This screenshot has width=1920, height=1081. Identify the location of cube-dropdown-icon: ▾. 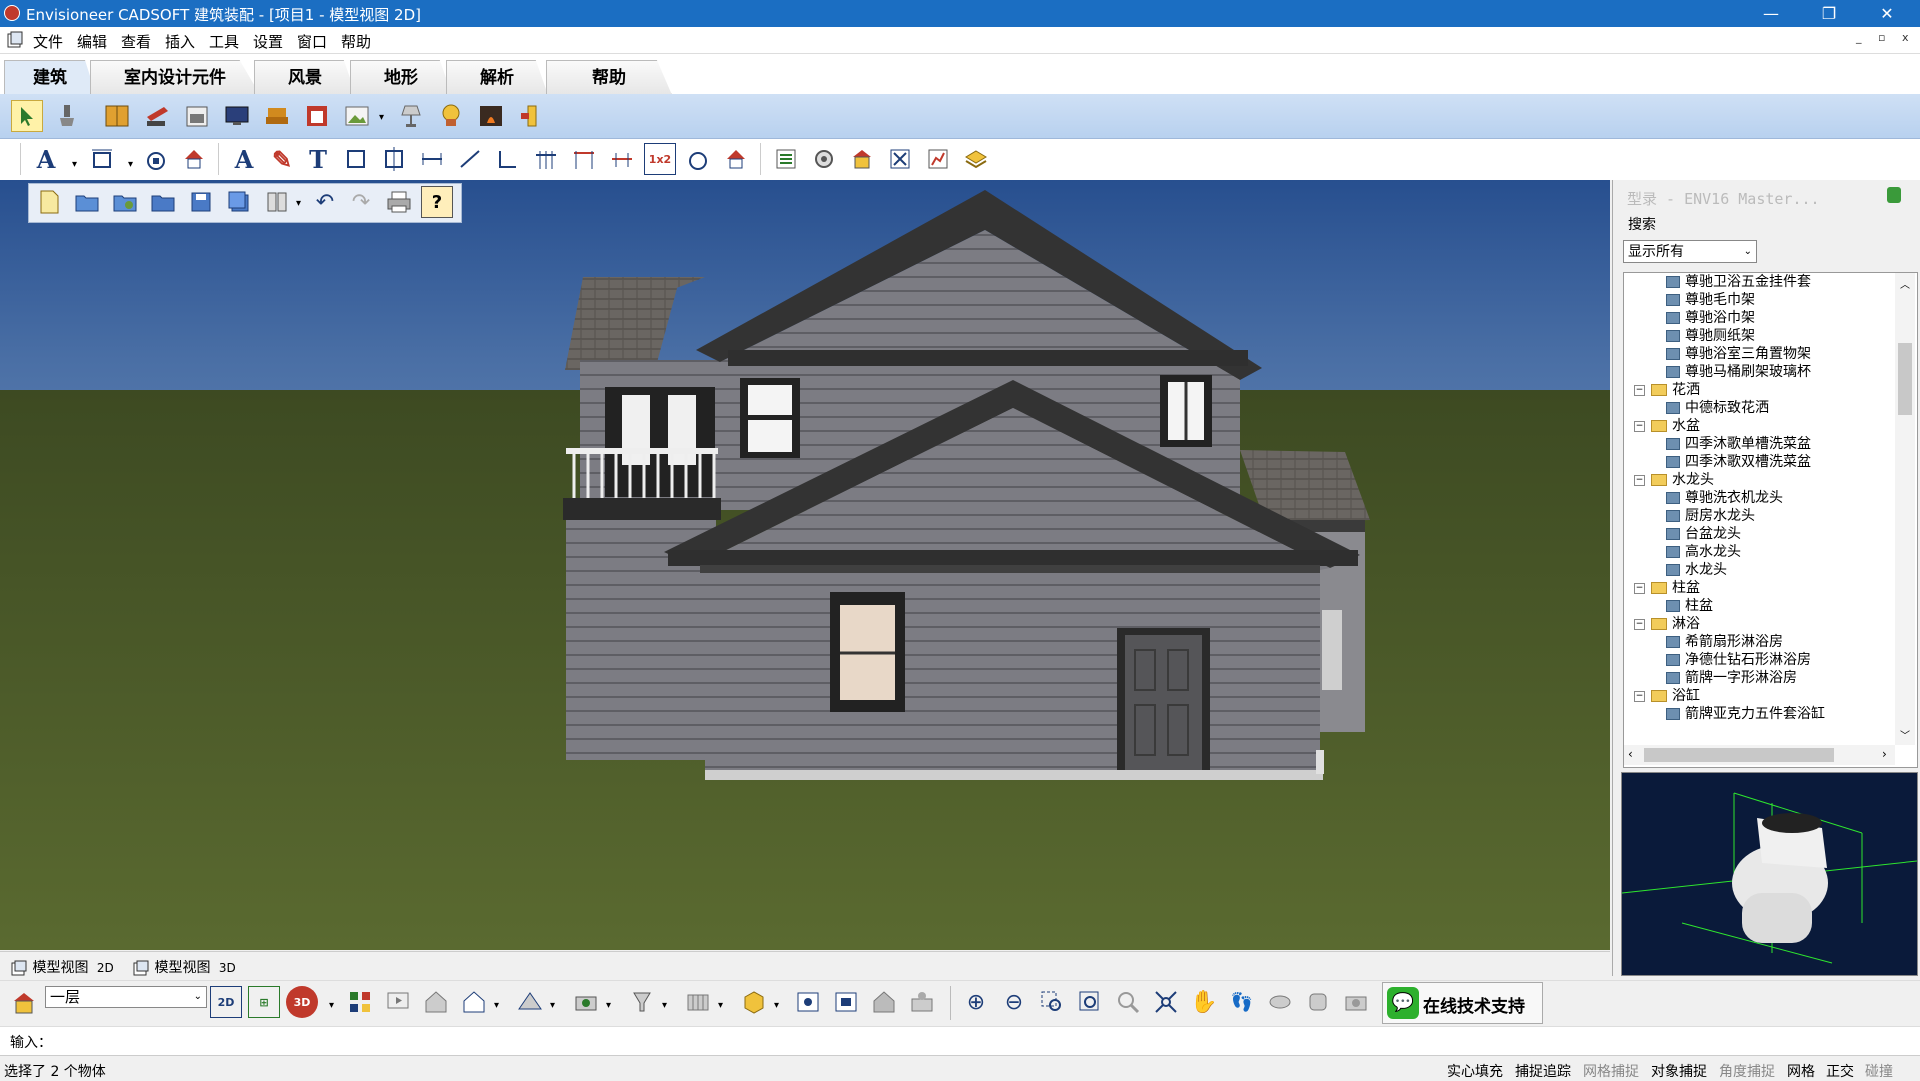
(776, 1005).